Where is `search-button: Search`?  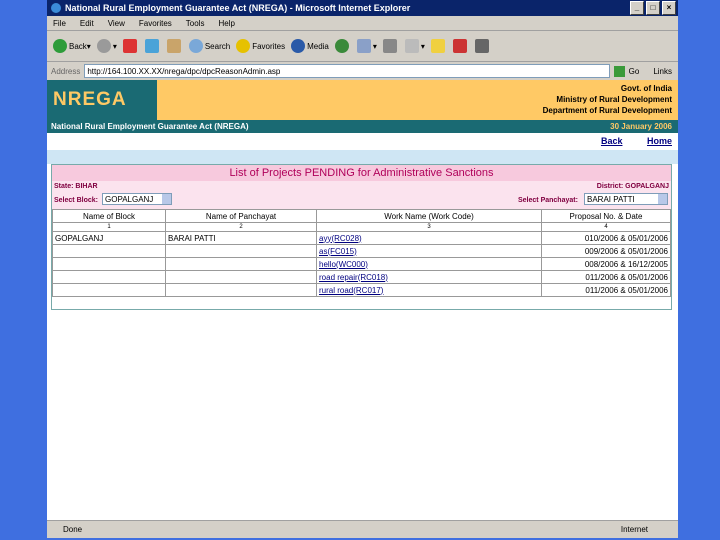
search-button: Search is located at coordinates (209, 46).